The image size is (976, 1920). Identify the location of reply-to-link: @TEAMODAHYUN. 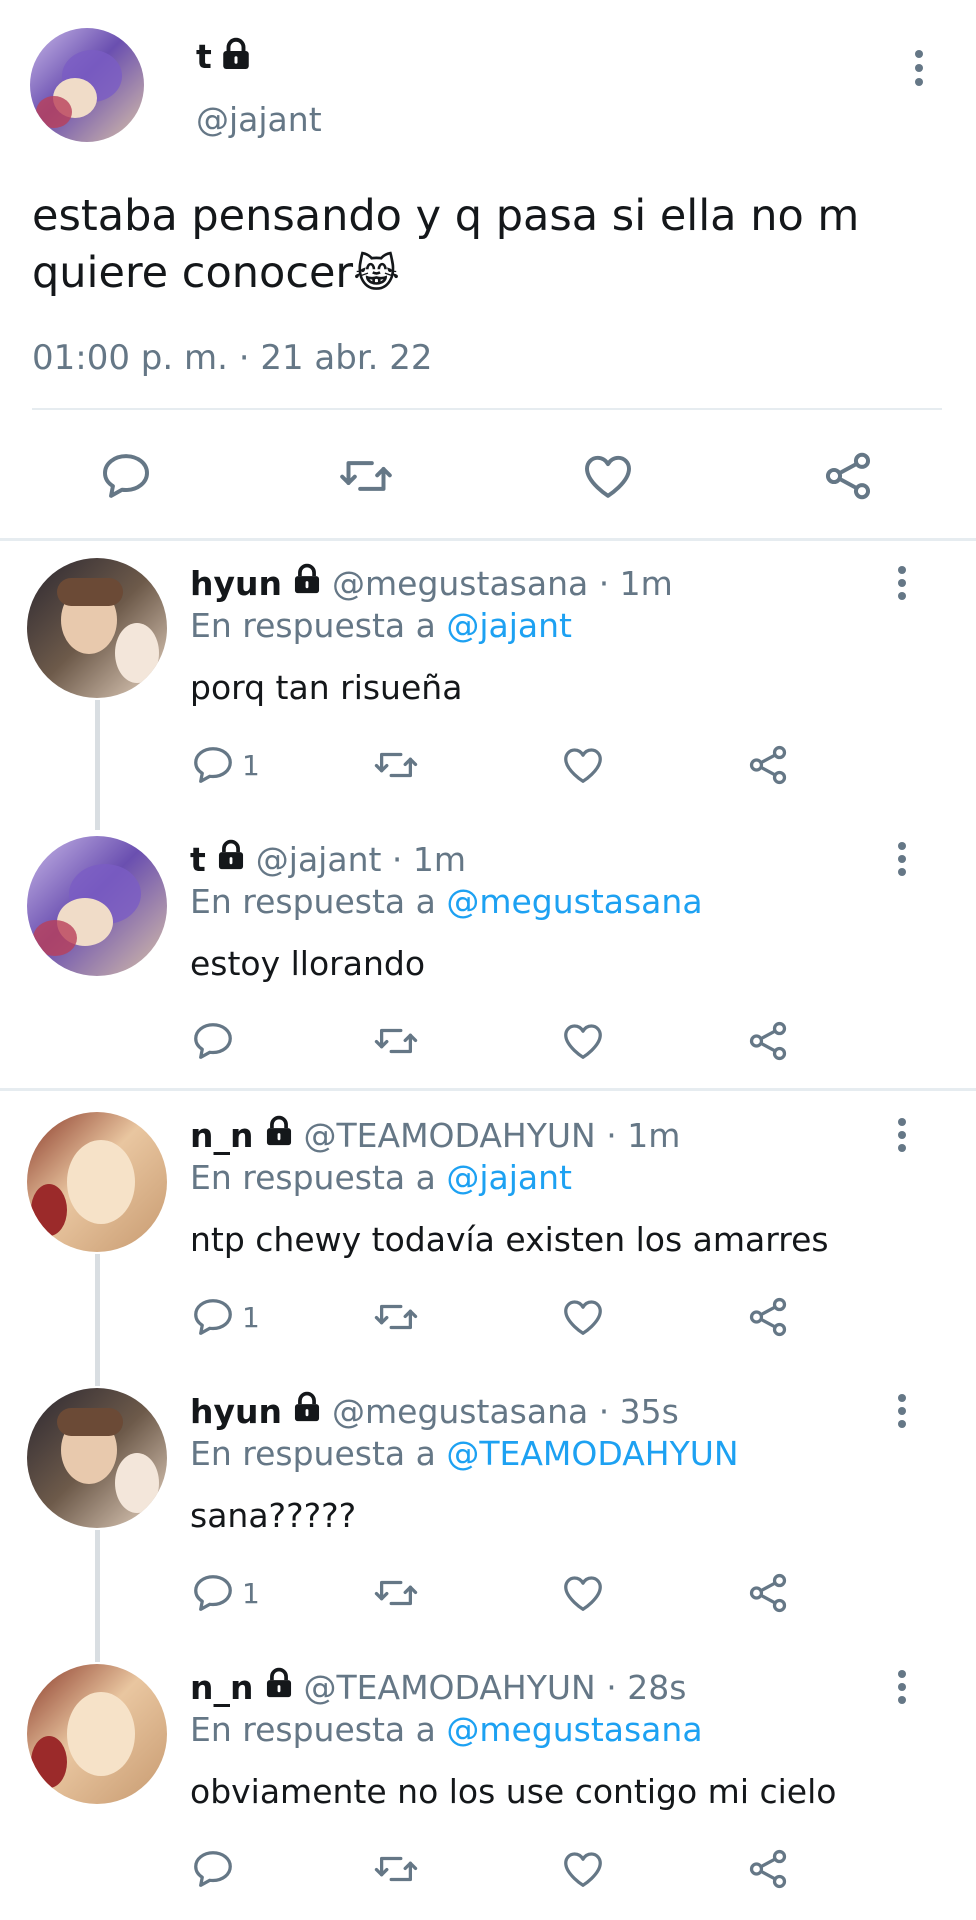
(592, 1453).